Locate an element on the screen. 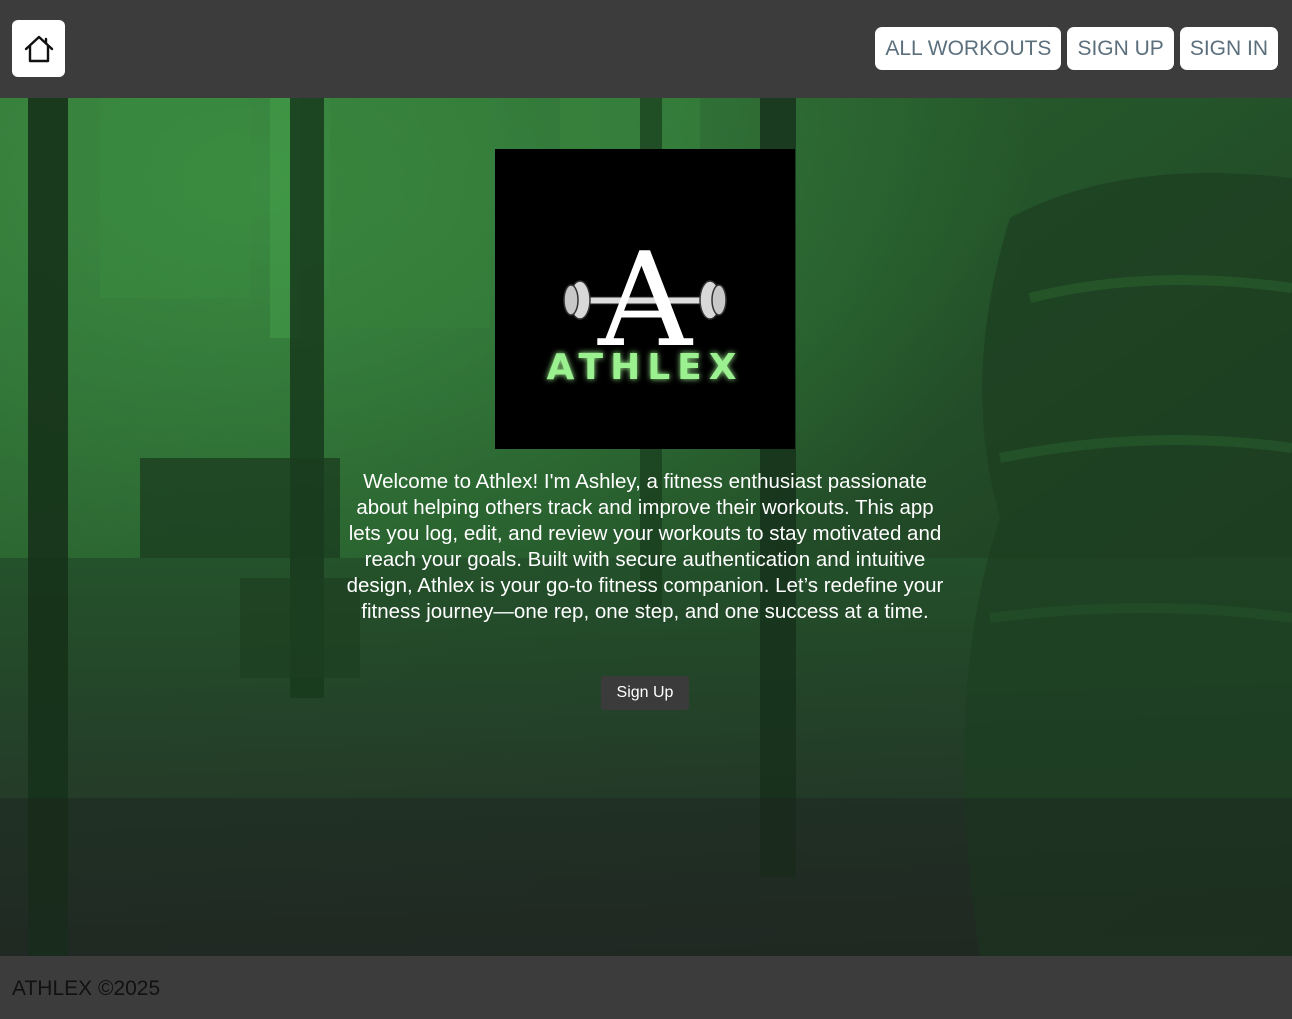  nav-sign-in-button: SIGN IN is located at coordinates (1228, 48).